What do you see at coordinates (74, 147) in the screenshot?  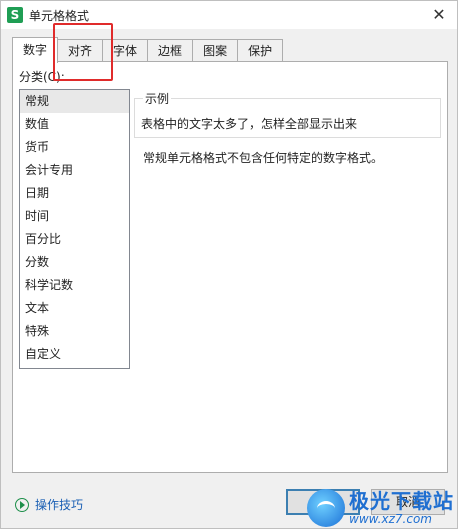 I see `category-item-currency: 货币` at bounding box center [74, 147].